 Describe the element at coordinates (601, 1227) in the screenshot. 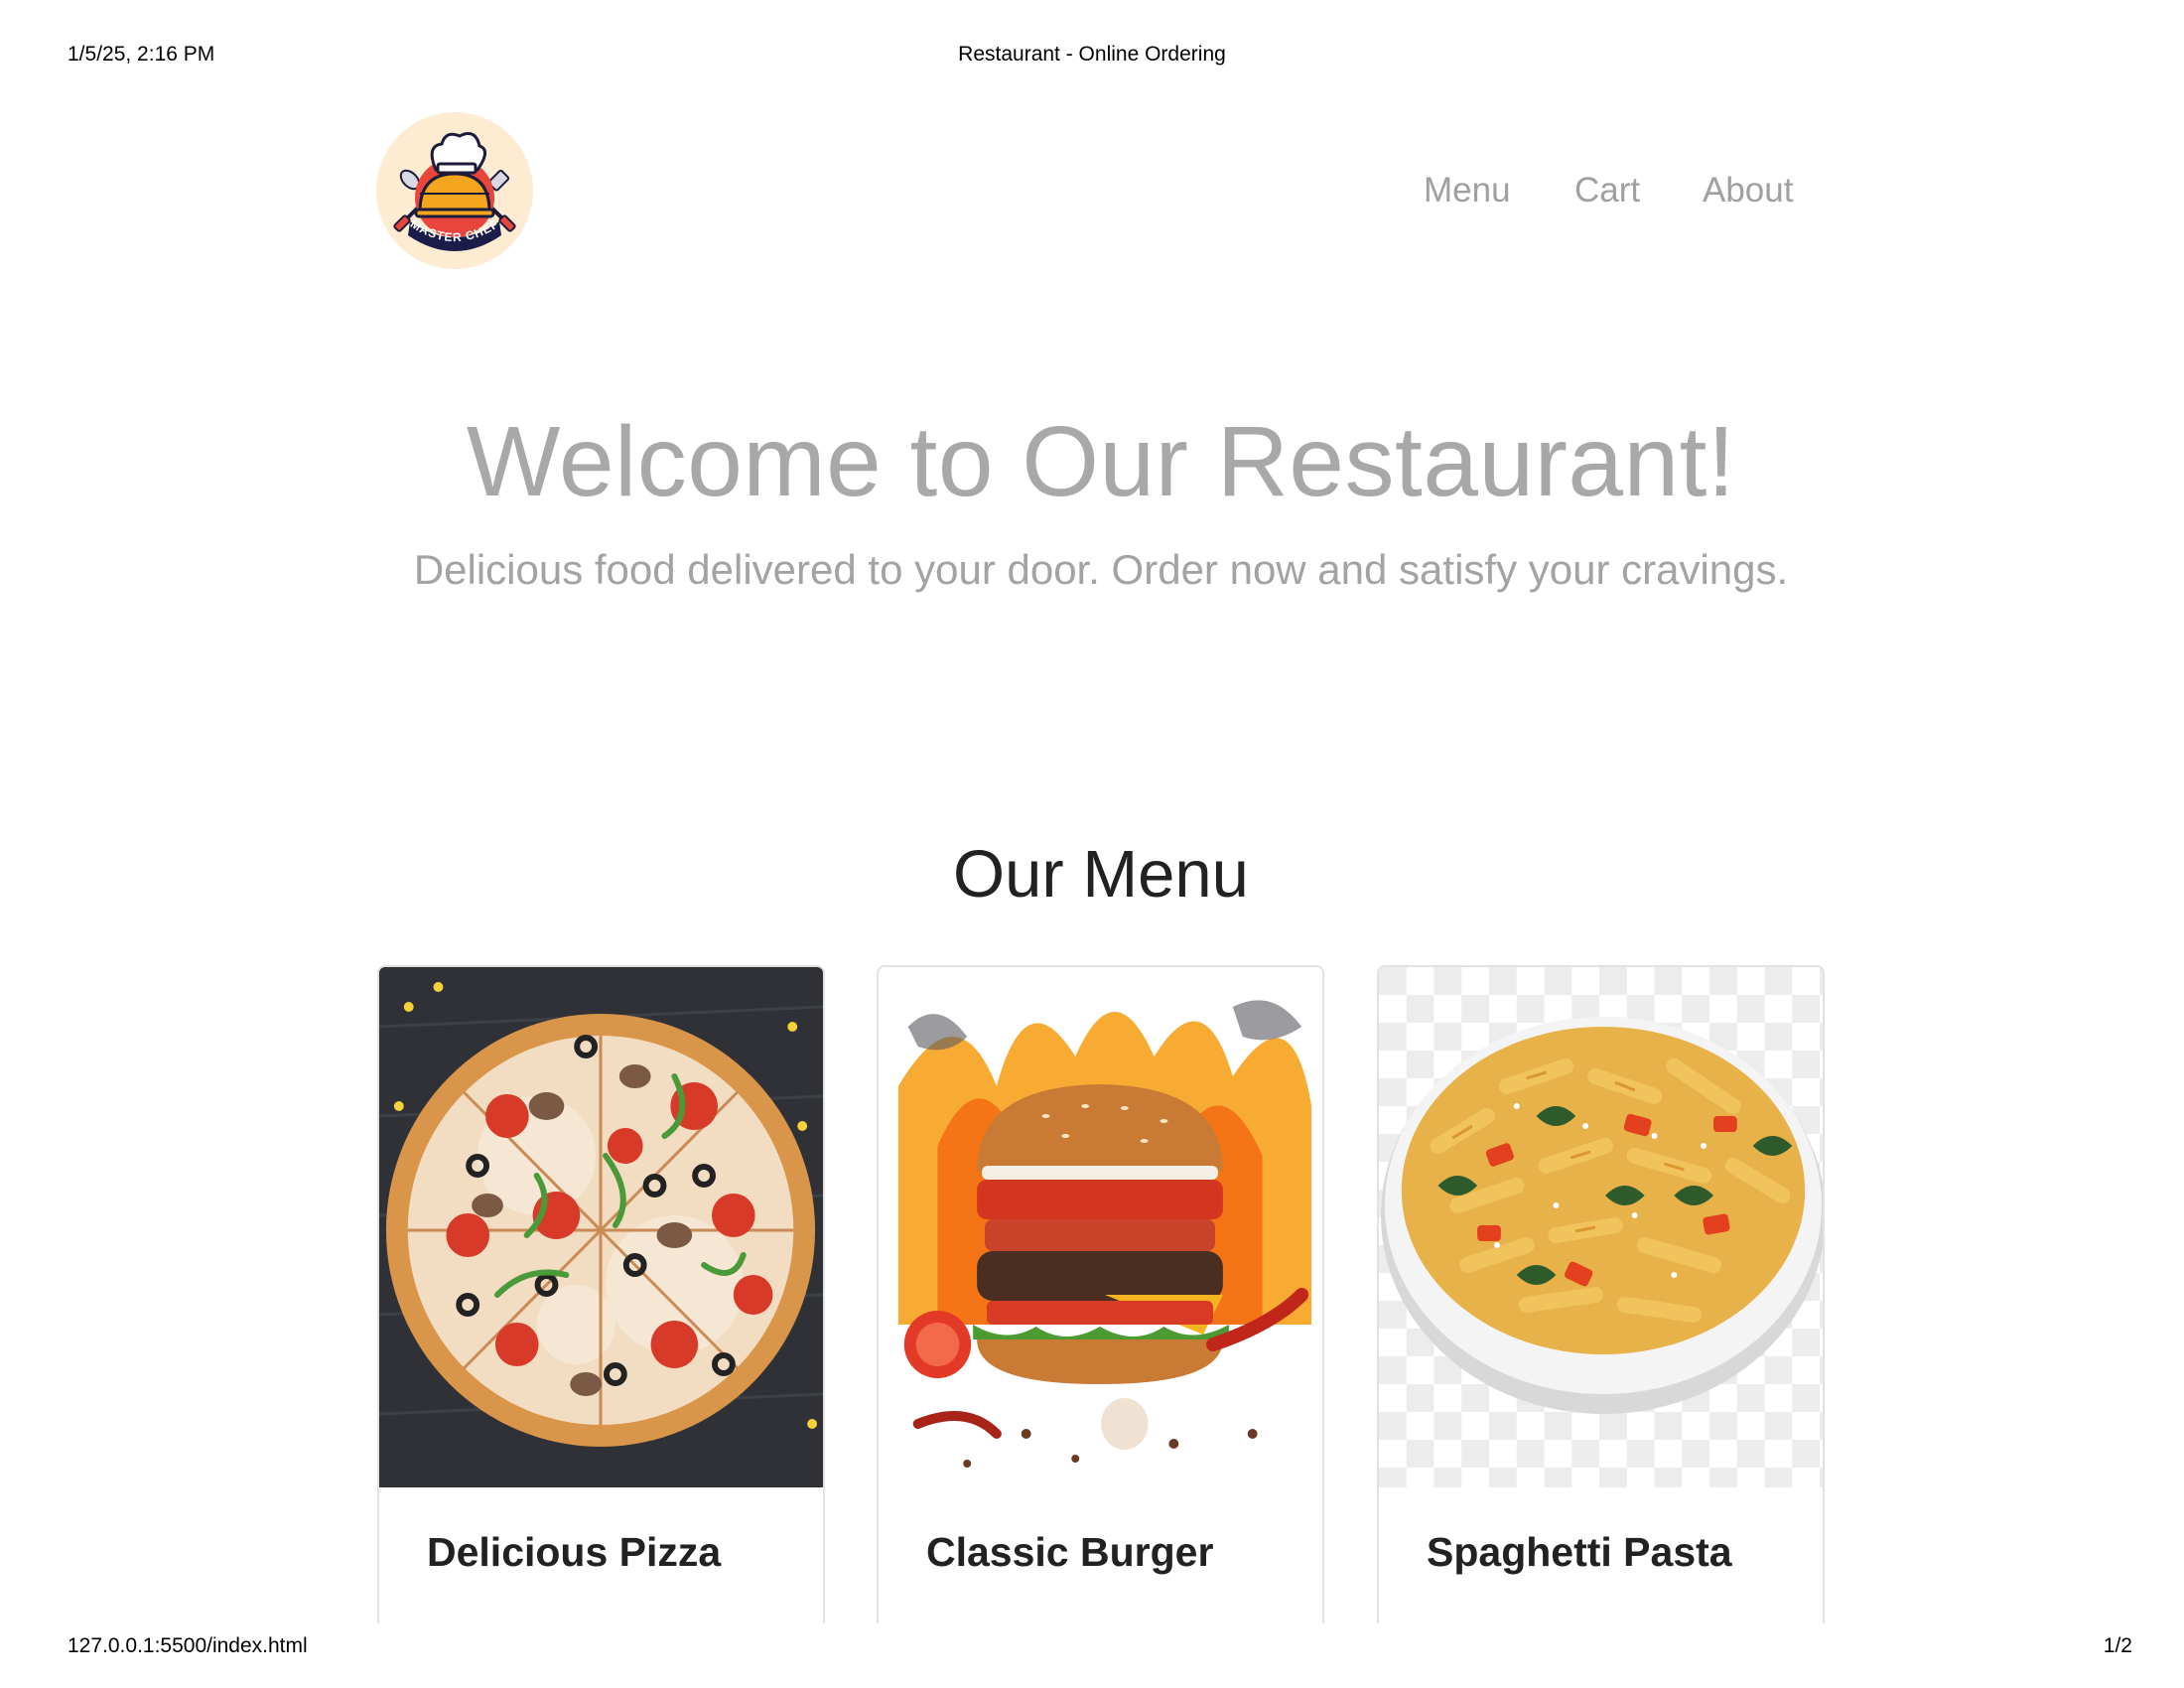

I see `pizza-image` at that location.